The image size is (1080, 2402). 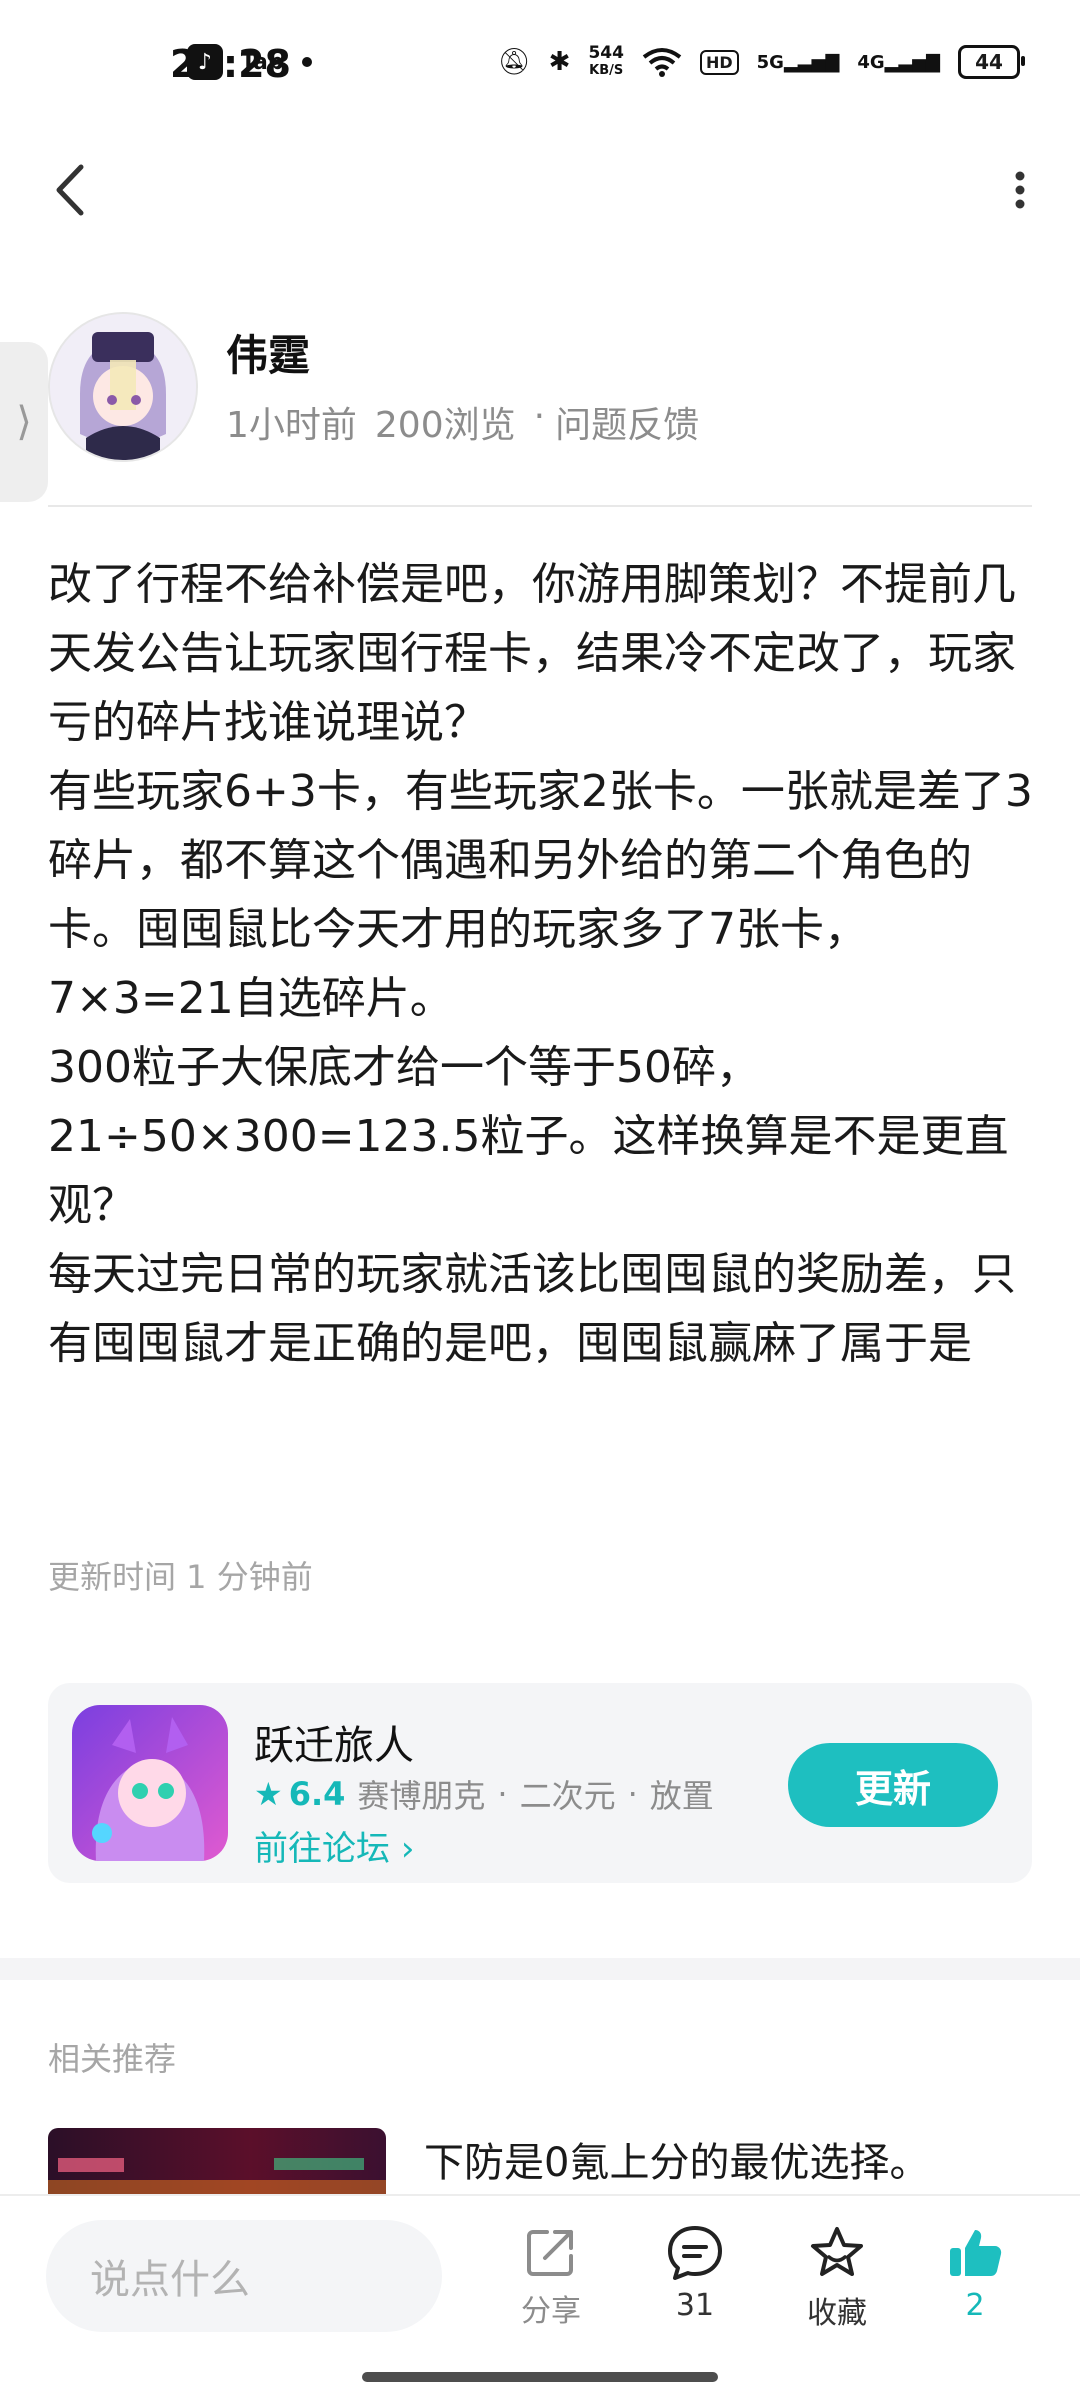 I want to click on forum-link: 前往论坛 ›, so click(x=334, y=1845).